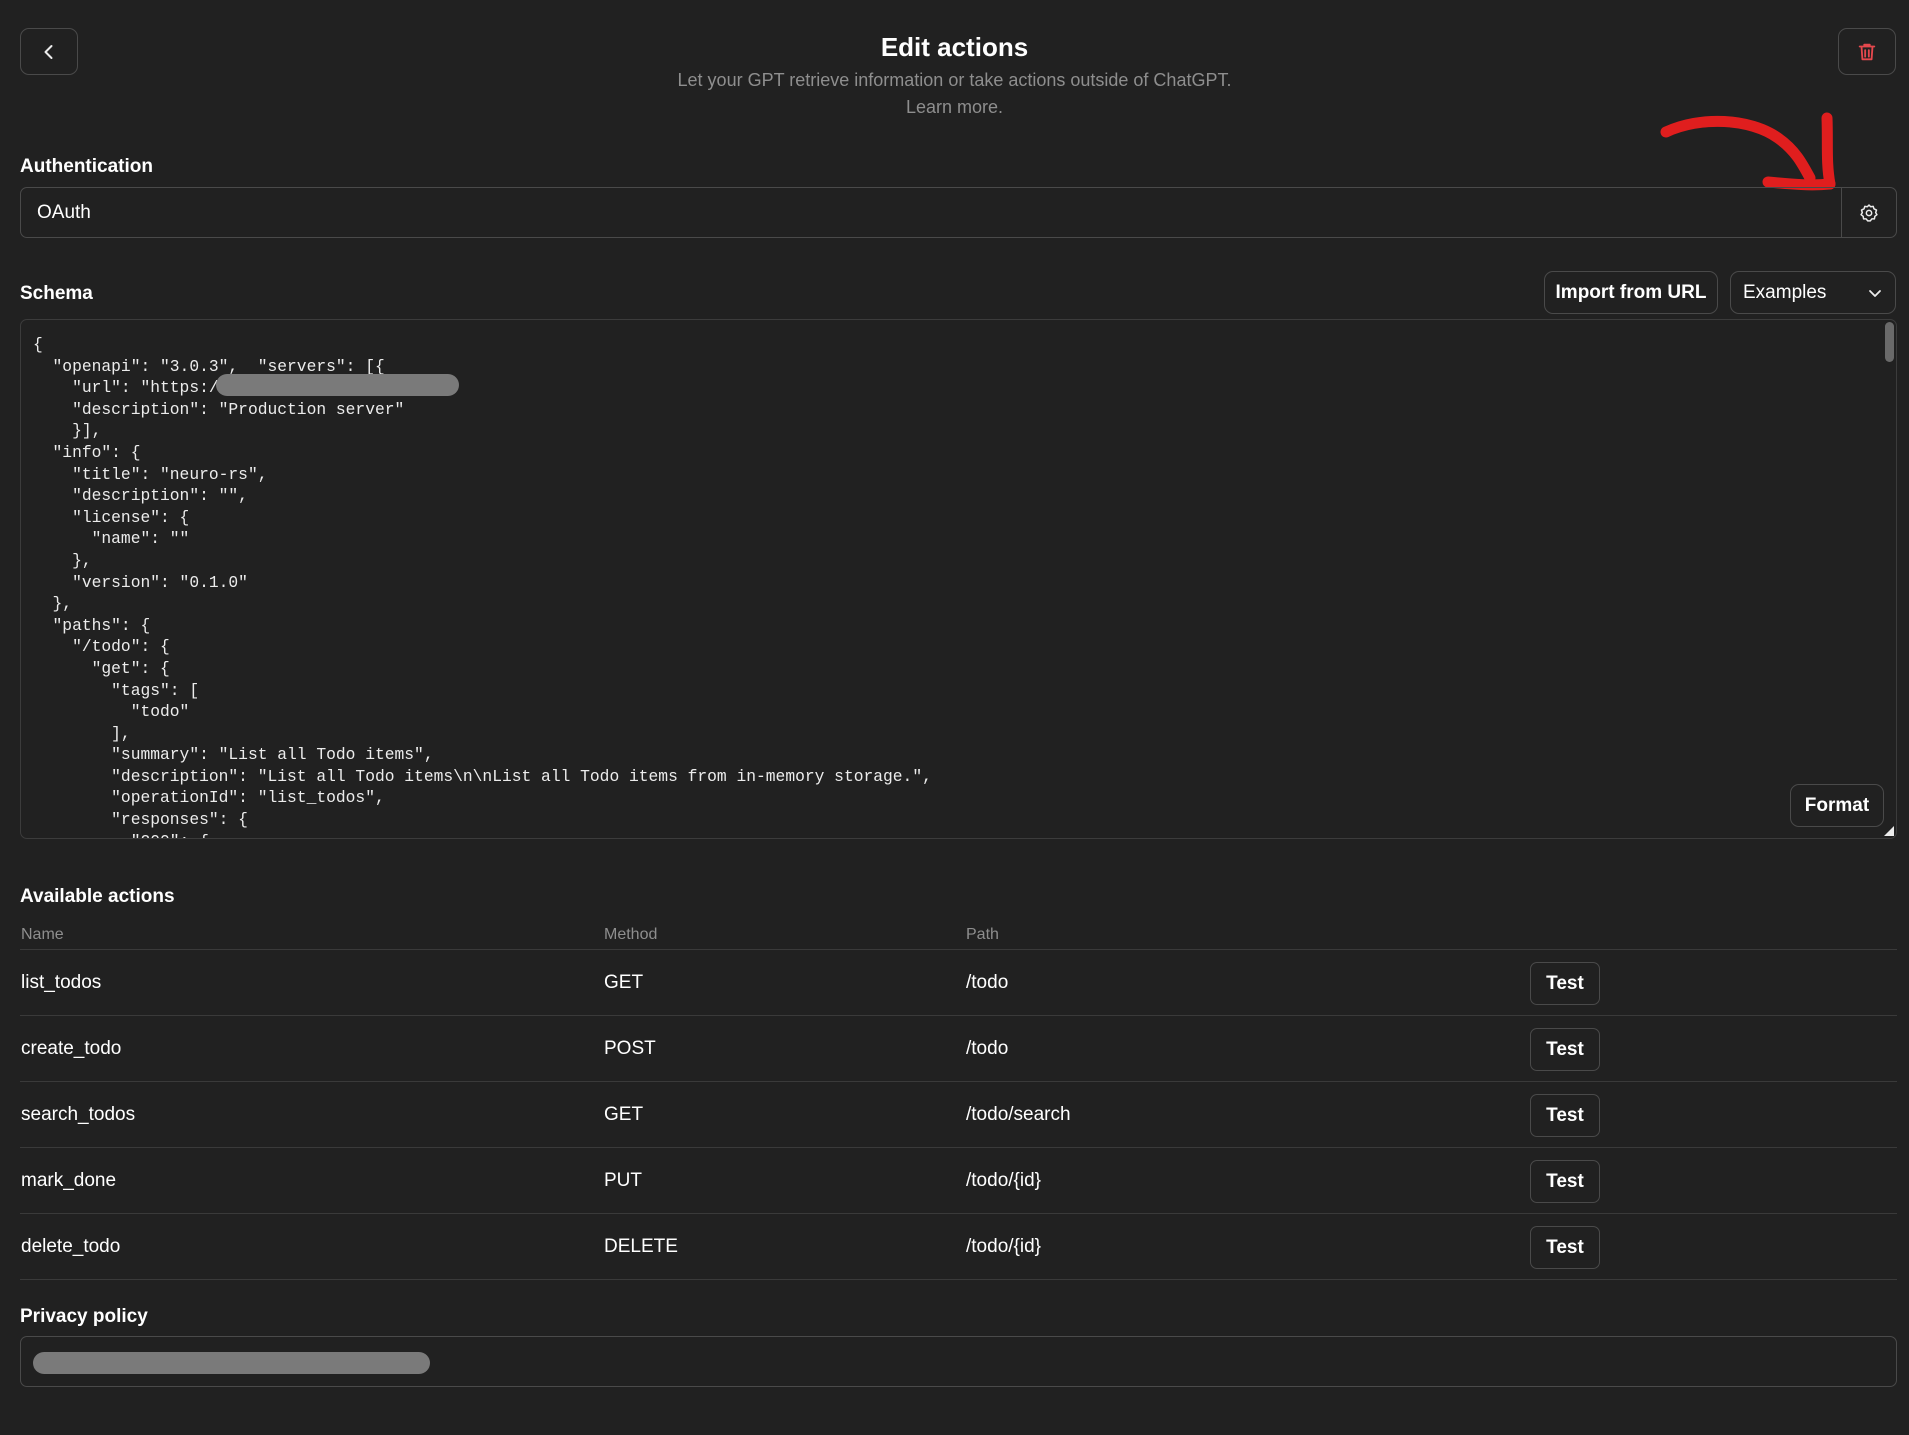  Describe the element at coordinates (71, 1048) in the screenshot. I see `action-name: create_todo` at that location.